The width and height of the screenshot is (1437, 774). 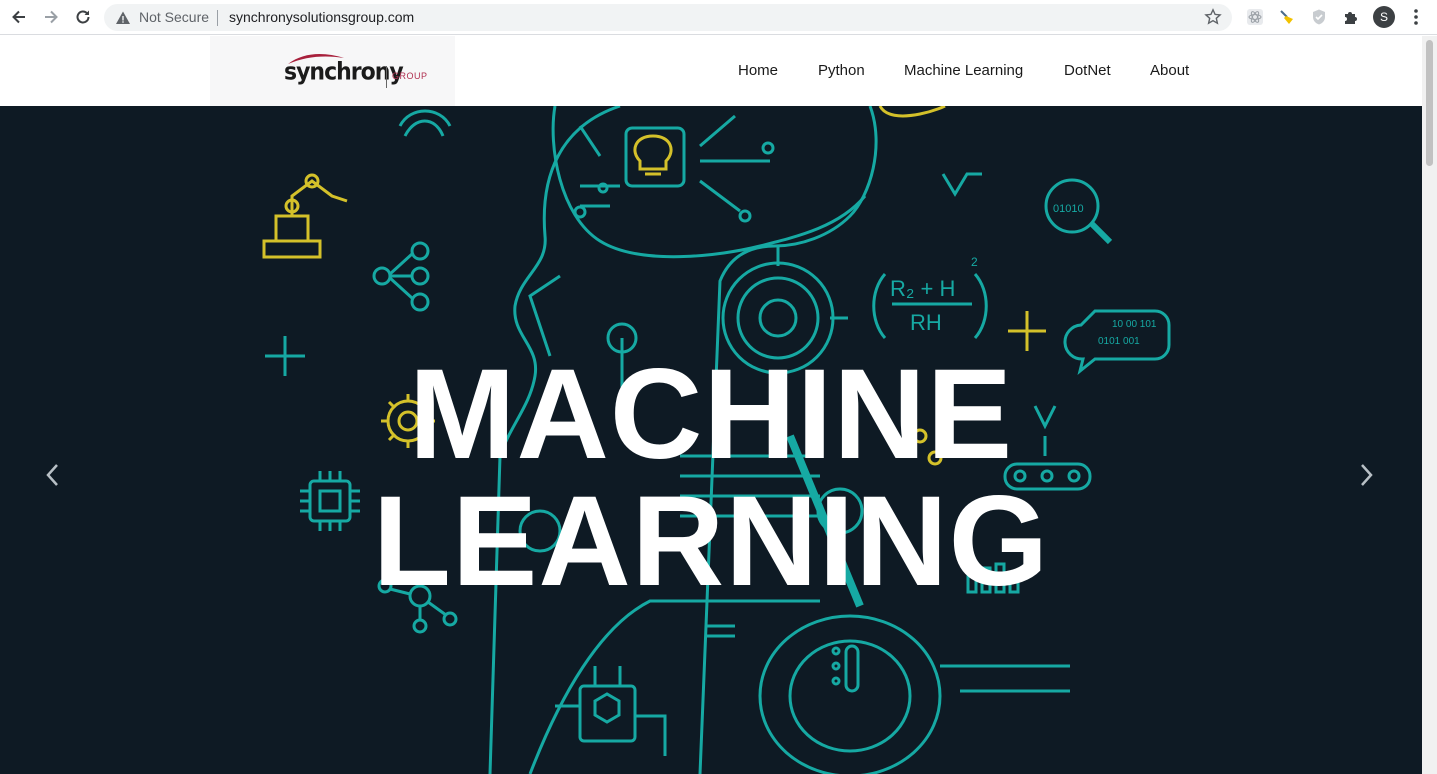 I want to click on art-formula-bottom: RH, so click(x=926, y=322).